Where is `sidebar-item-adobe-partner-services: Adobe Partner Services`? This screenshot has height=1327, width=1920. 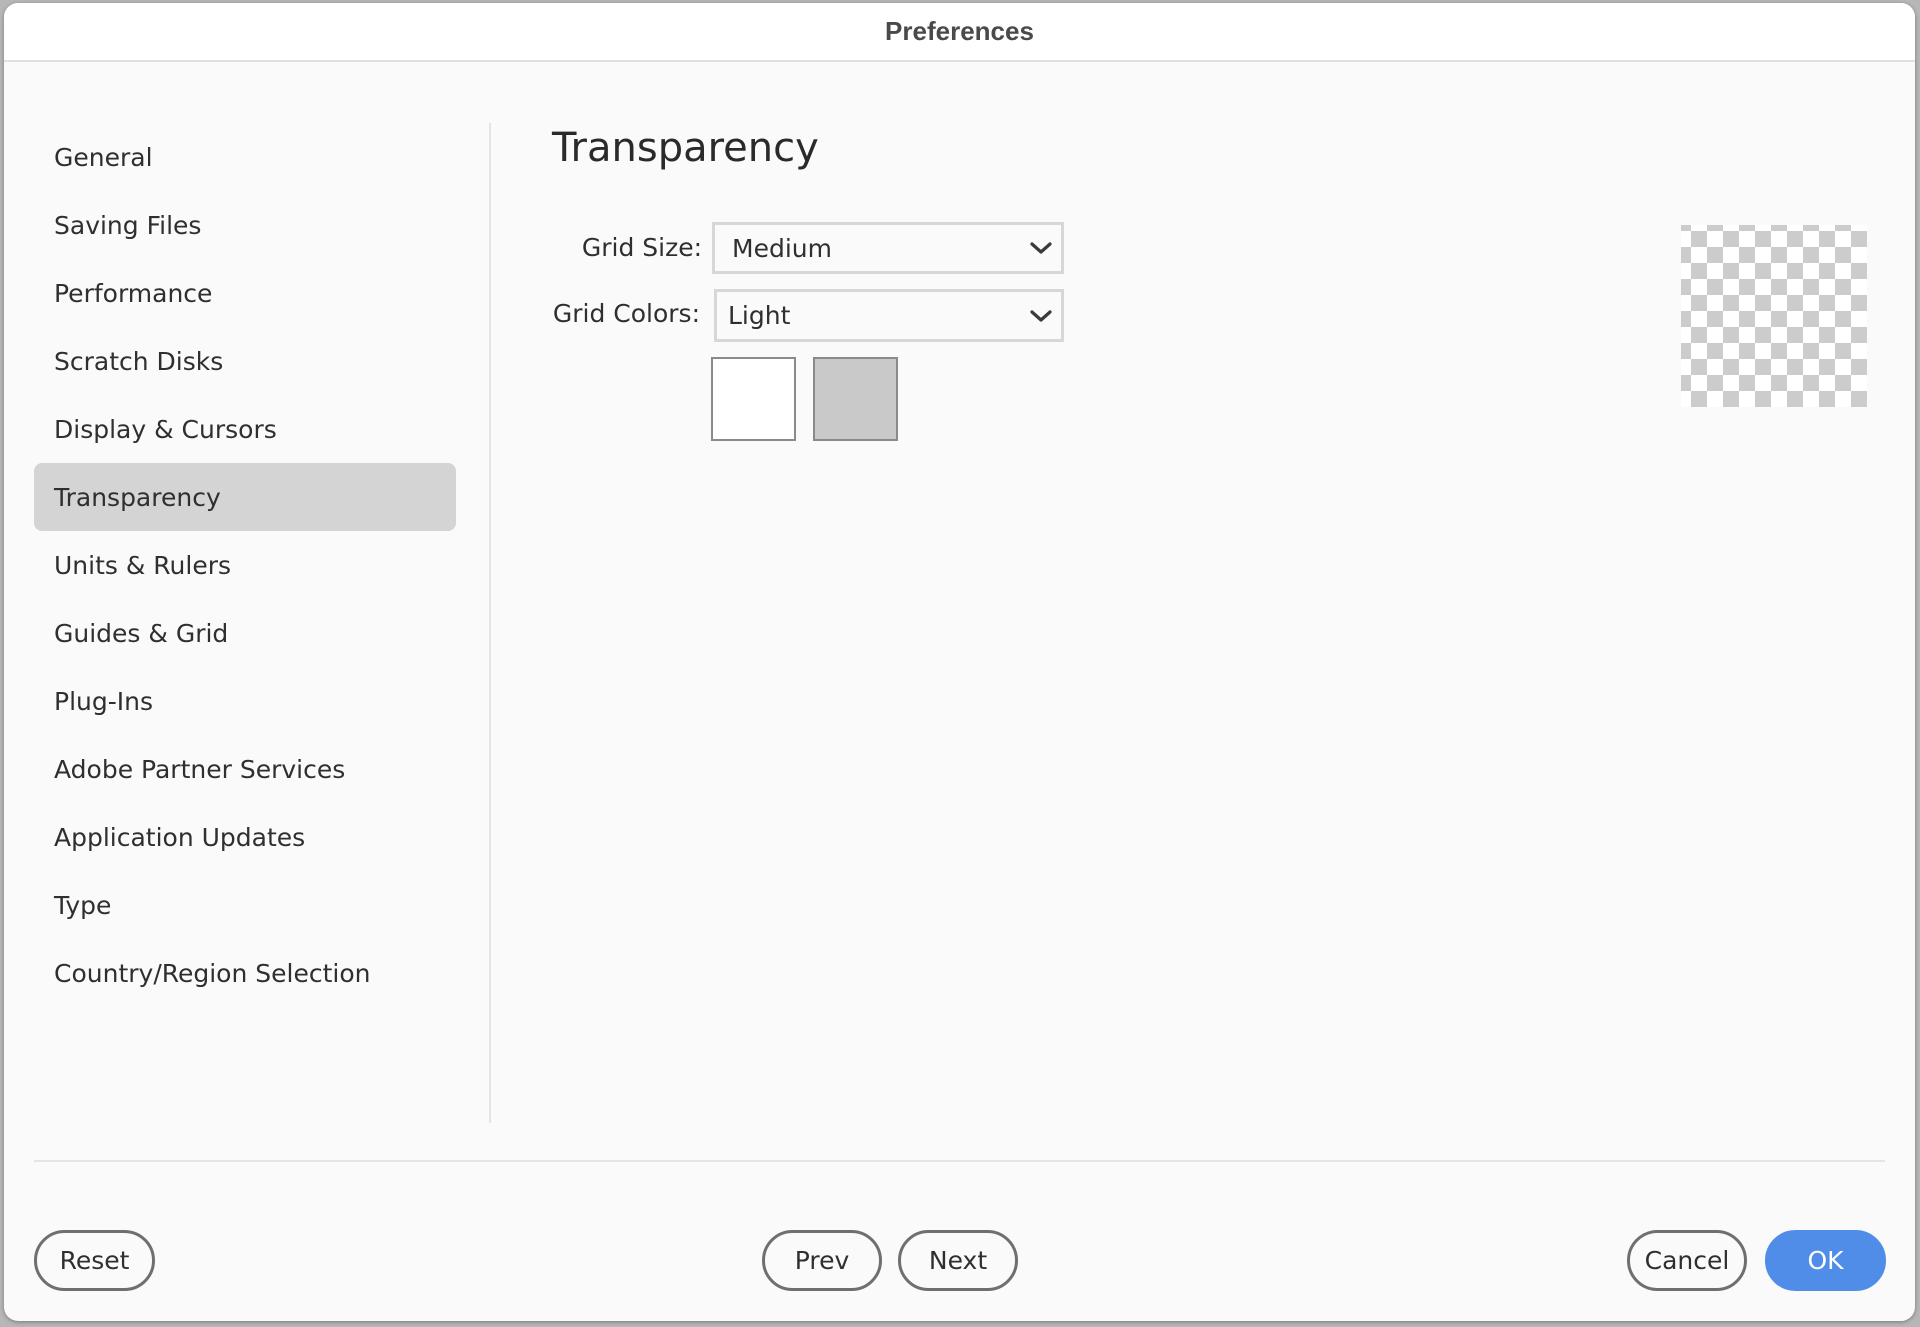 sidebar-item-adobe-partner-services: Adobe Partner Services is located at coordinates (245, 769).